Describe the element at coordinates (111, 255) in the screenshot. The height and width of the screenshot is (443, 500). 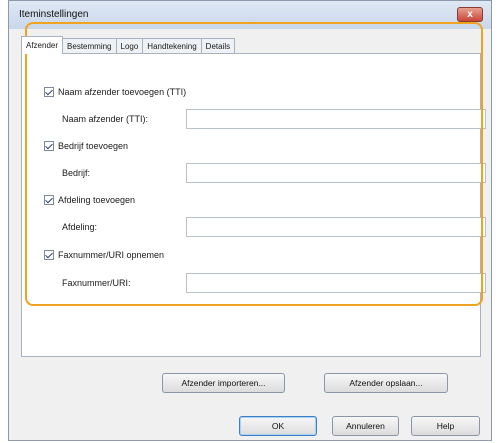
I see `add-fax-uri-label: Faxnummer/URI opnemen` at that location.